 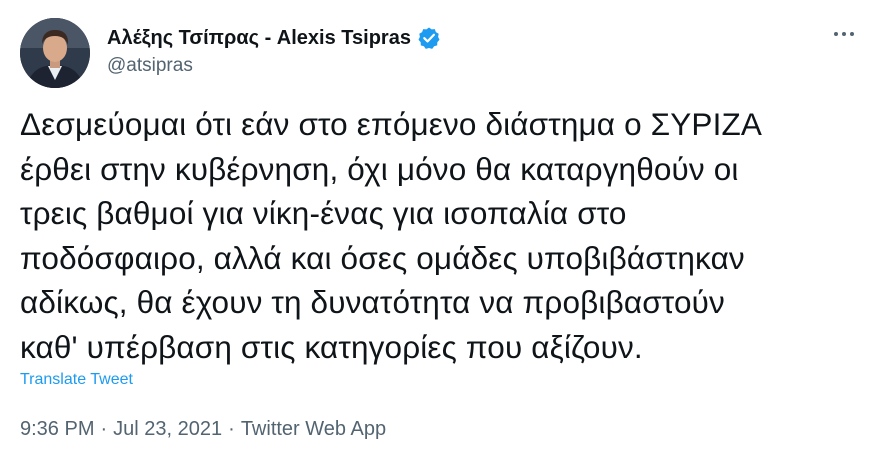 I want to click on tweet-meta: 9:36 PM · Jul 23, 2021 · Twitter Web App, so click(x=203, y=429).